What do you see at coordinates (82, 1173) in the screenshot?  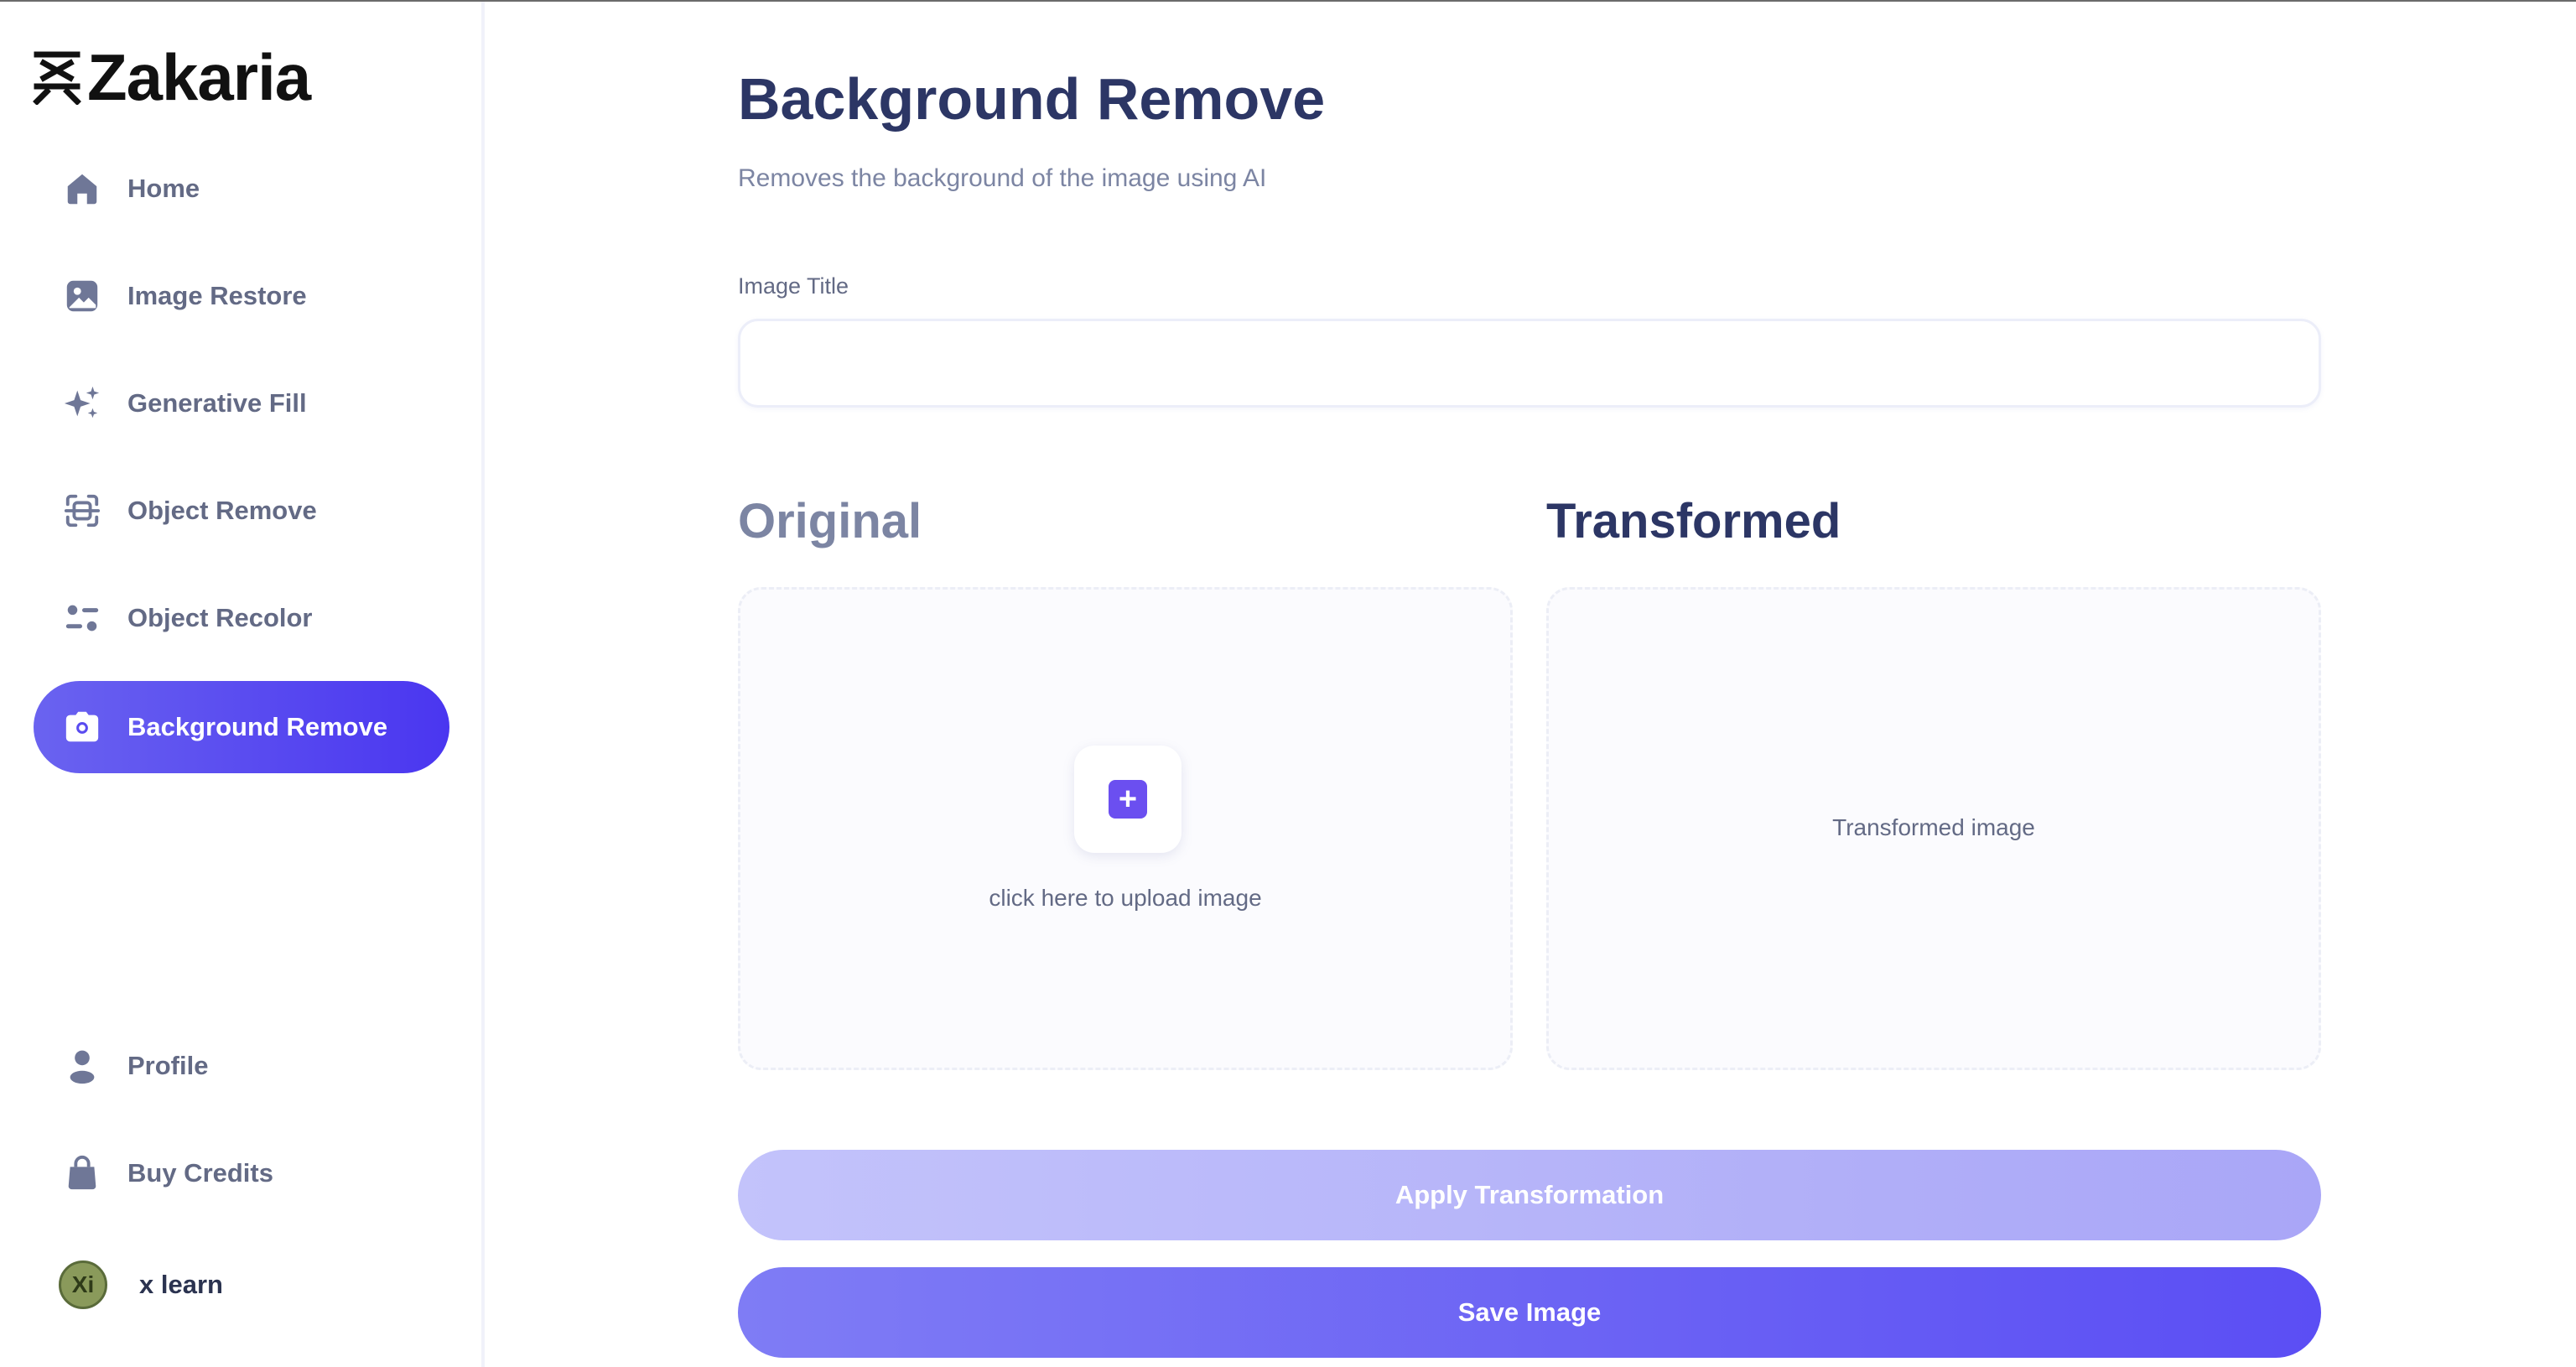 I see `bag-icon` at bounding box center [82, 1173].